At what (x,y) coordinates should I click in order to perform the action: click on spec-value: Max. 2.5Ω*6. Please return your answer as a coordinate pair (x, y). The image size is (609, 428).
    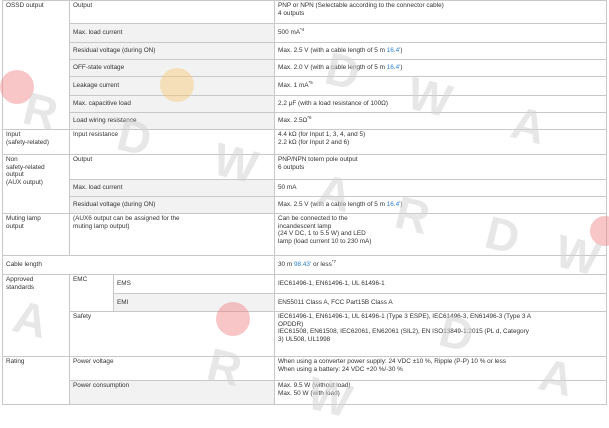
    Looking at the image, I should click on (440, 121).